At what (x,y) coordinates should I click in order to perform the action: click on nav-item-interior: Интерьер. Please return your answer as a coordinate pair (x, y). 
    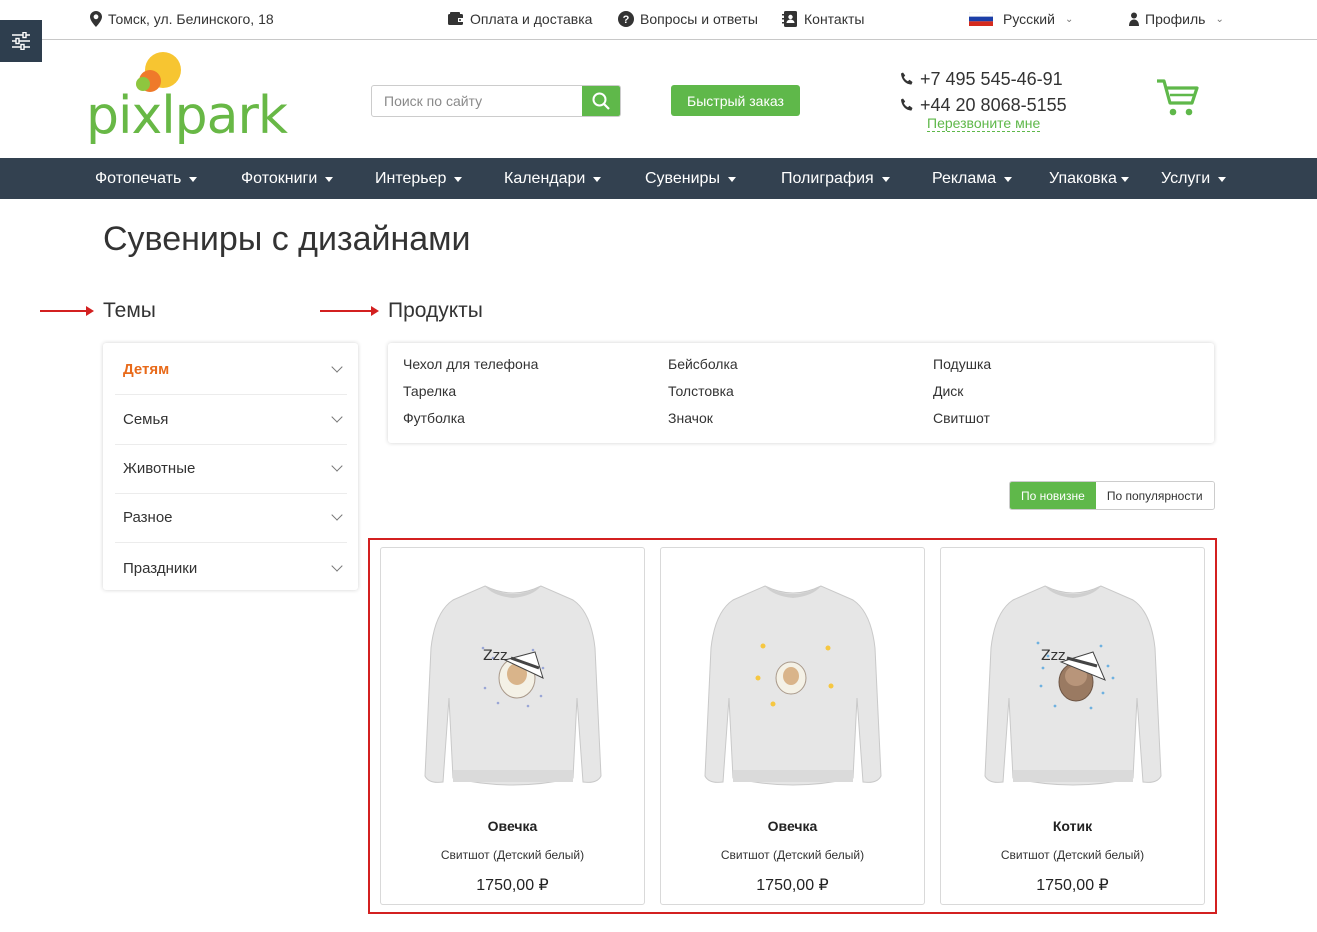
    Looking at the image, I should click on (419, 179).